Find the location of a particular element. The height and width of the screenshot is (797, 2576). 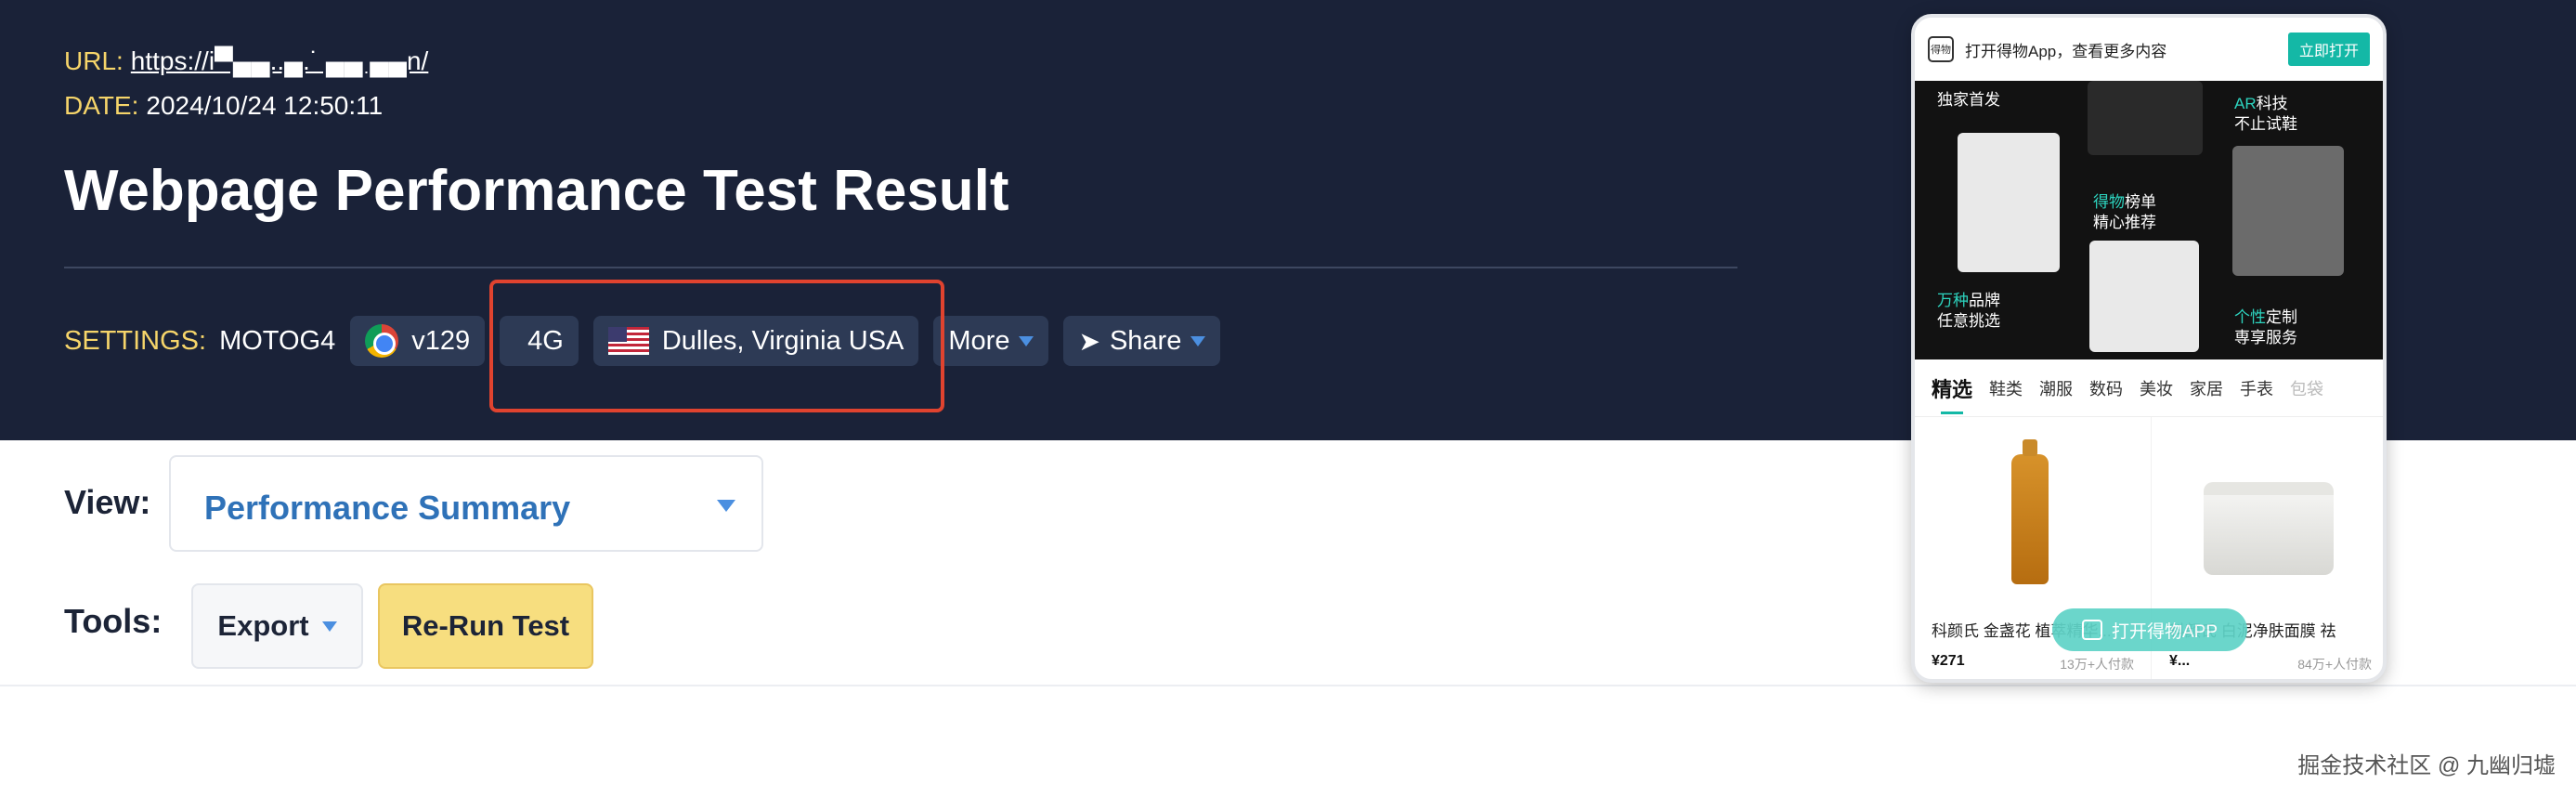

view-selected-value: Performance Summary is located at coordinates (387, 508).